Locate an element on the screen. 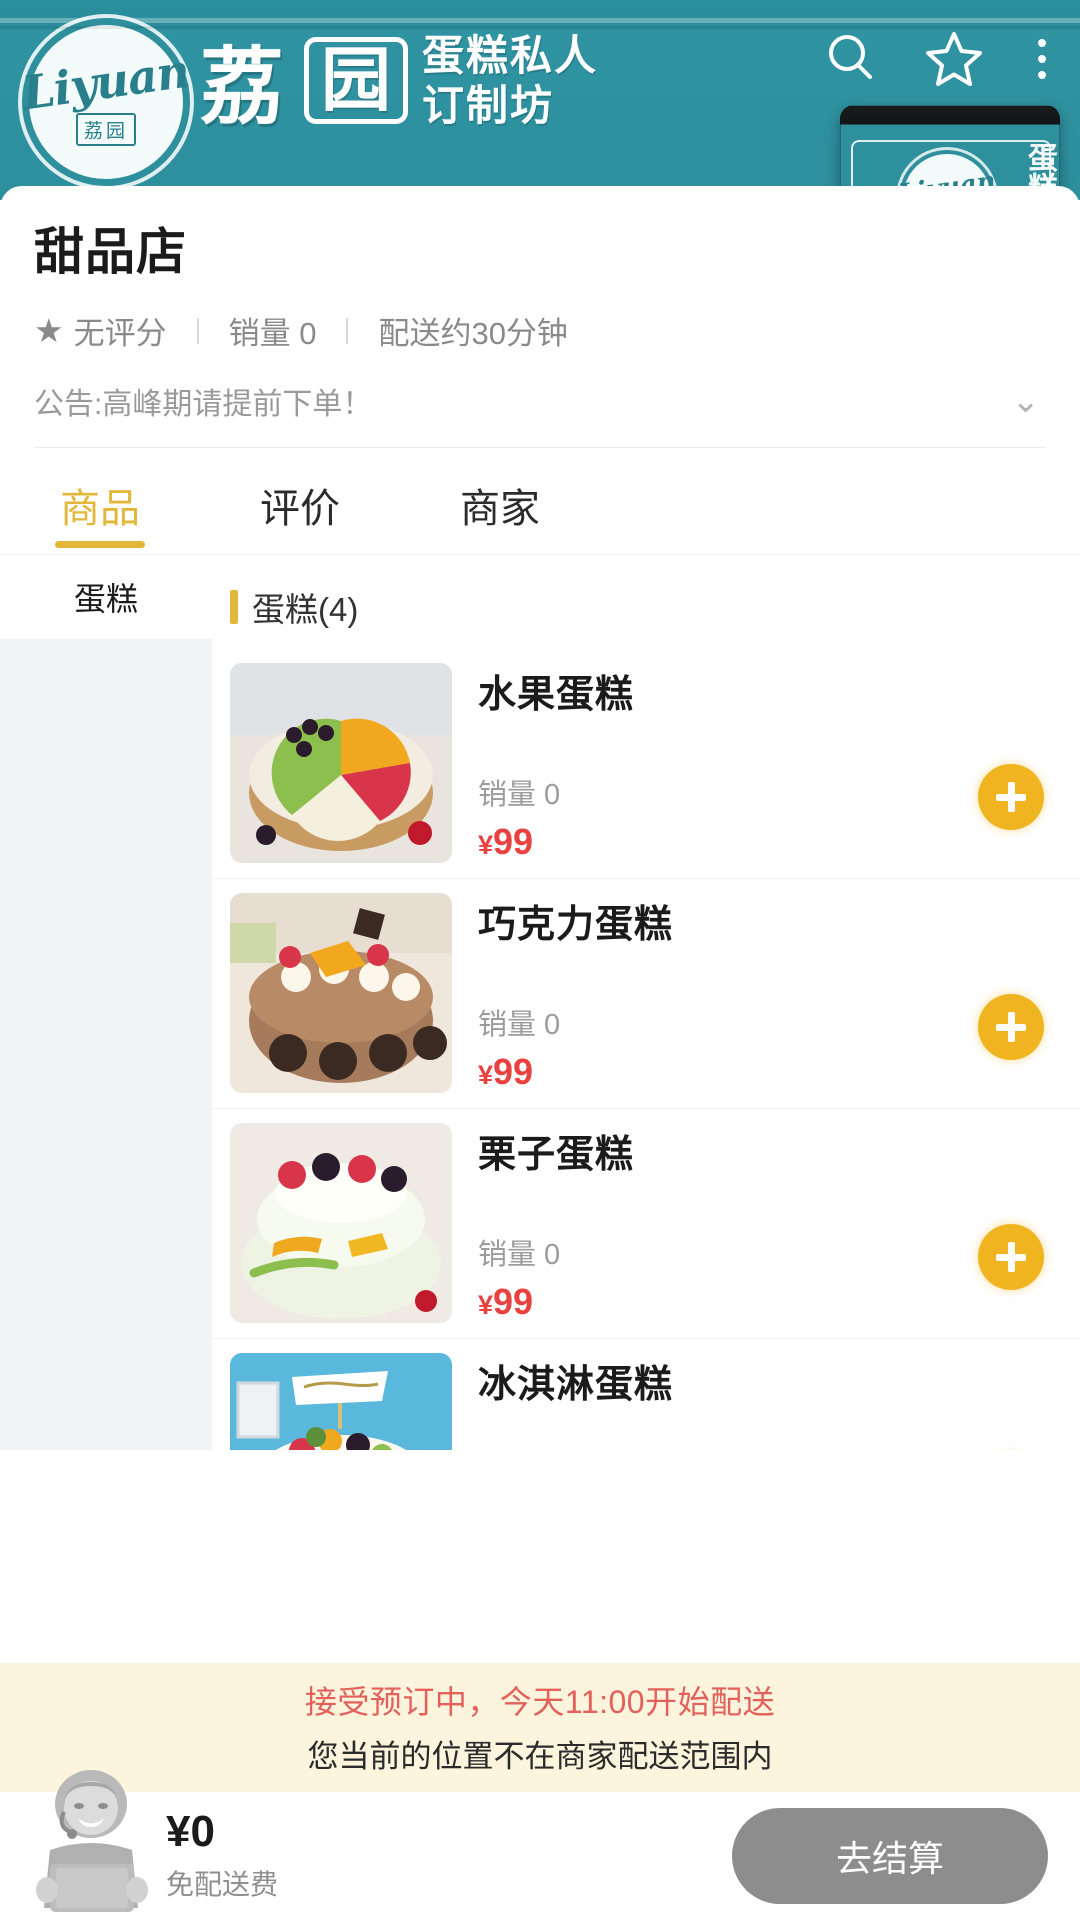 The image size is (1080, 1920). tab-products: 商品 is located at coordinates (100, 512).